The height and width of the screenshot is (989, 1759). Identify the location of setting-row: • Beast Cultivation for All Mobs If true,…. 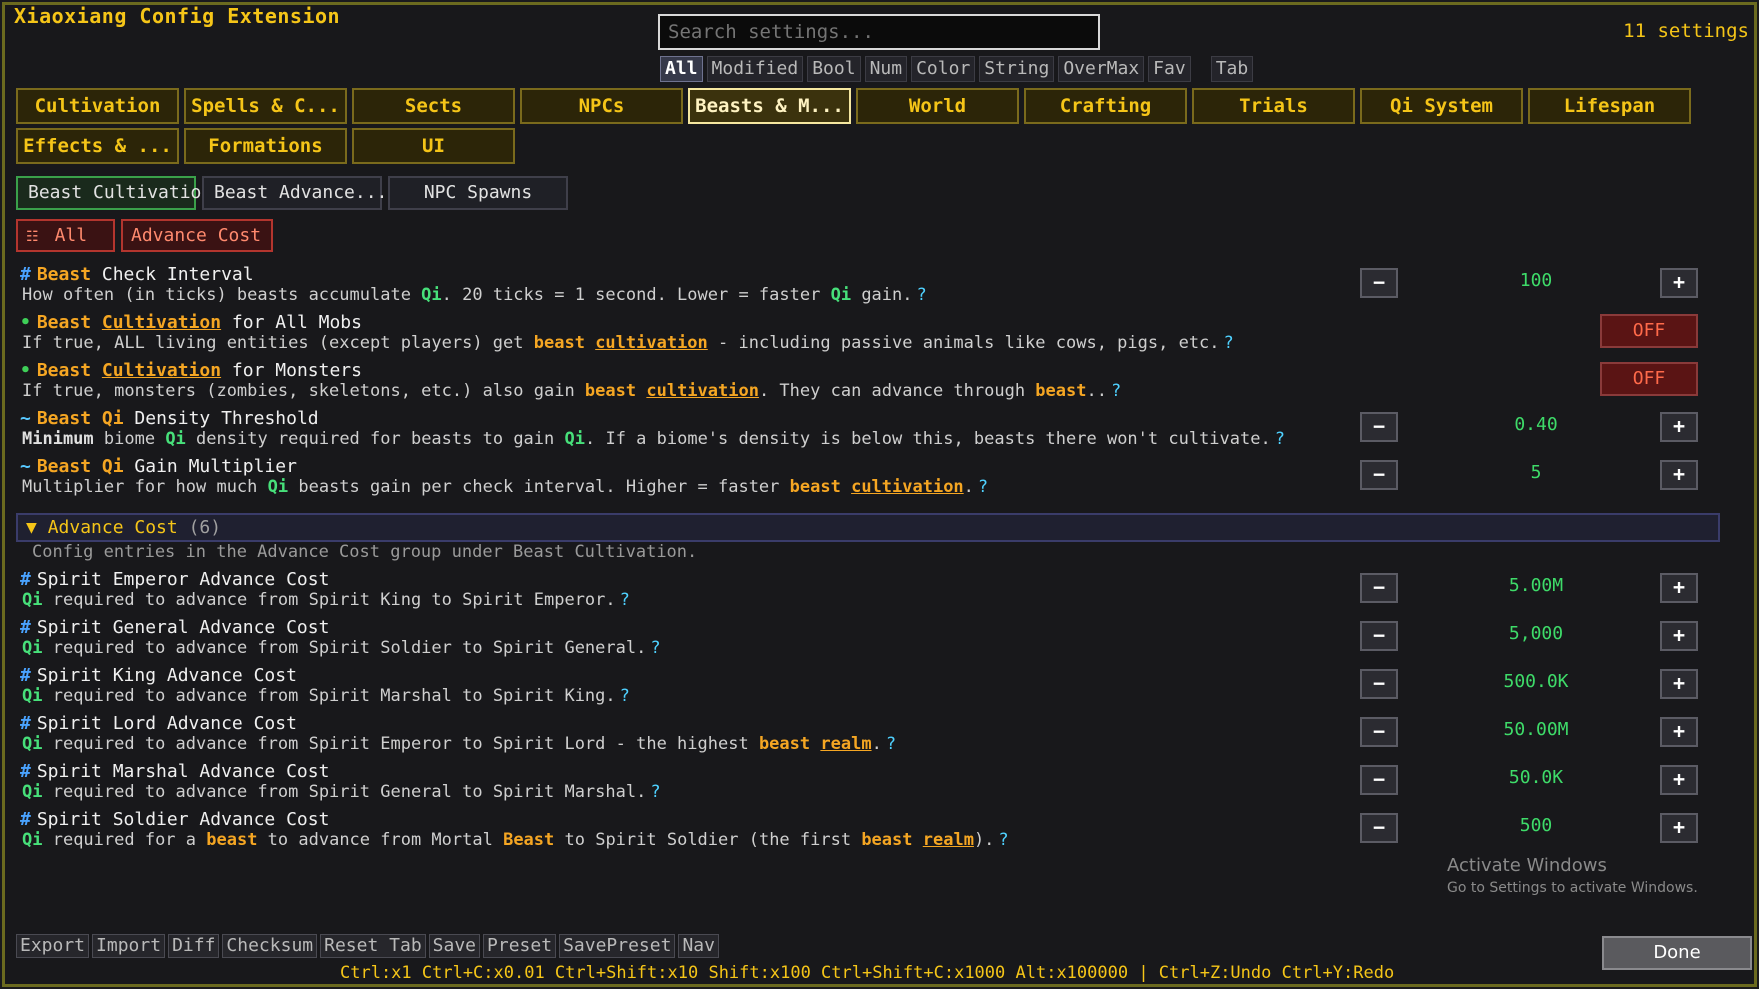
(868, 334).